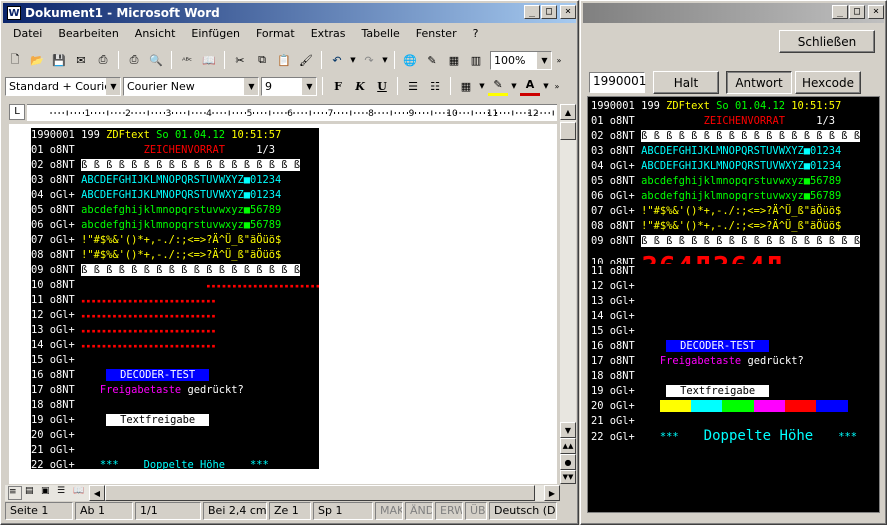  What do you see at coordinates (568, 446) in the screenshot?
I see `prev-page-button: ▲▲` at bounding box center [568, 446].